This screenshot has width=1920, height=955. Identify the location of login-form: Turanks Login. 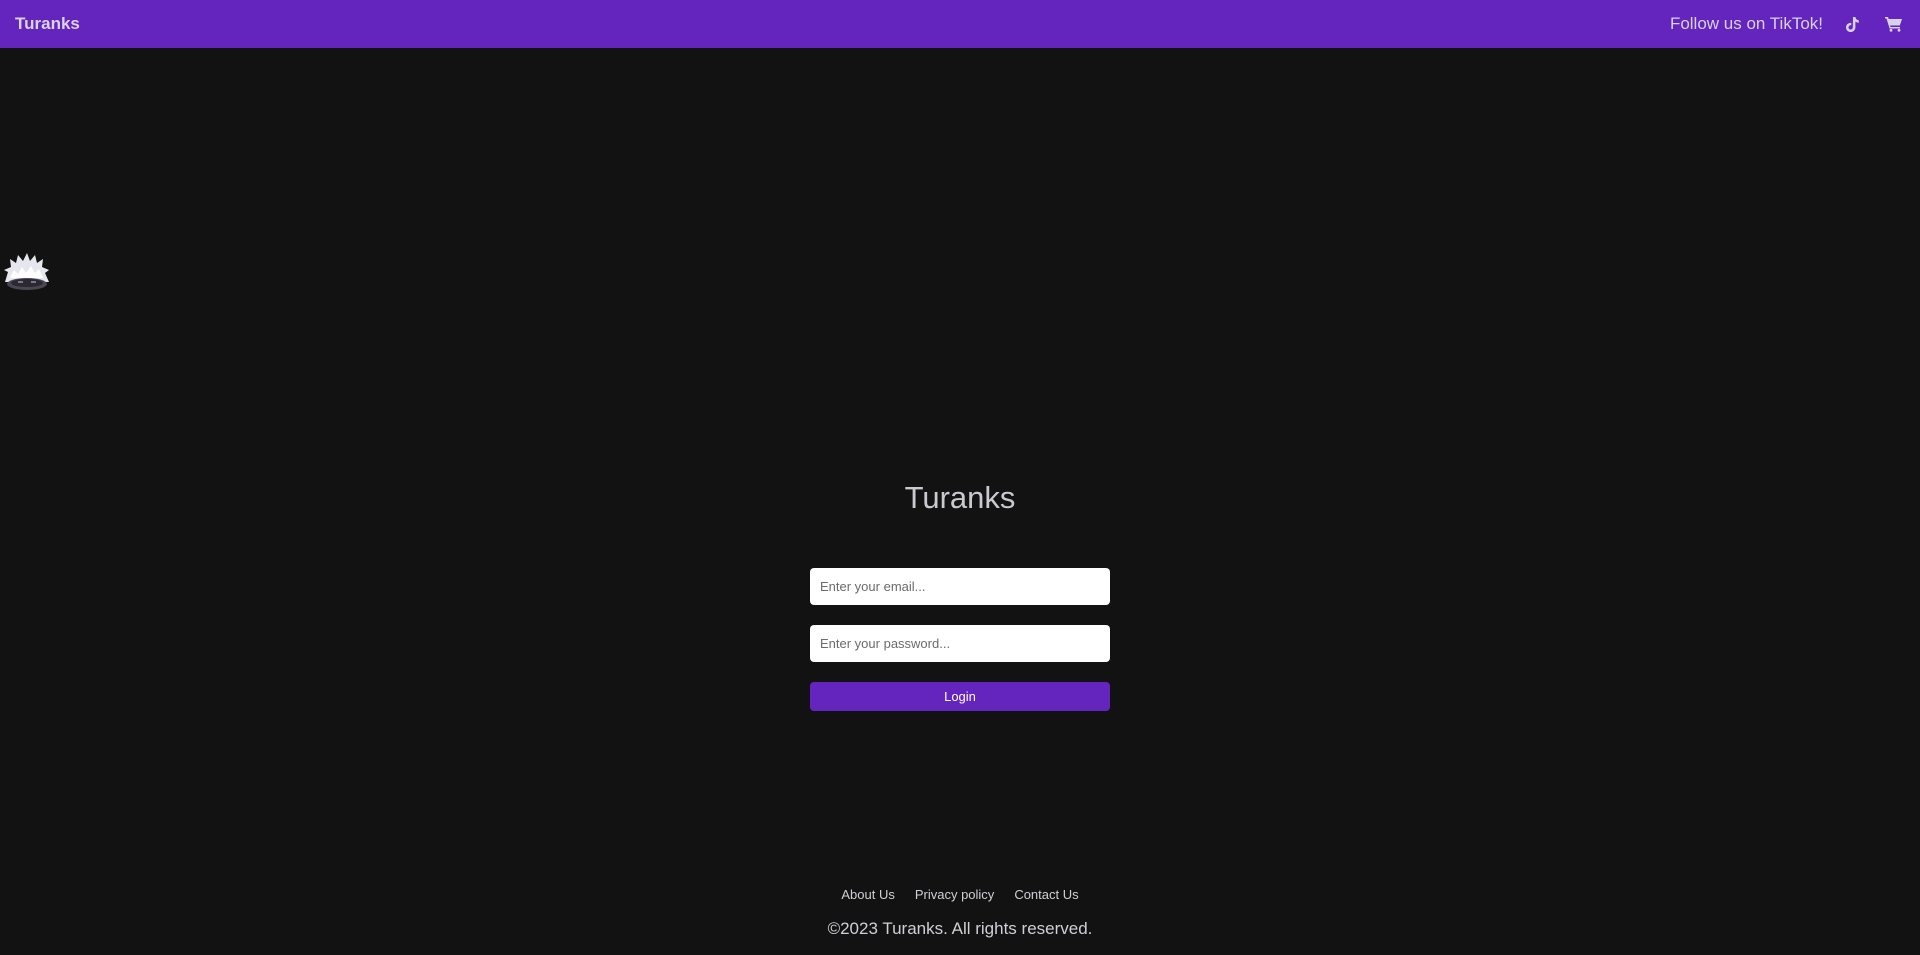
(960, 594).